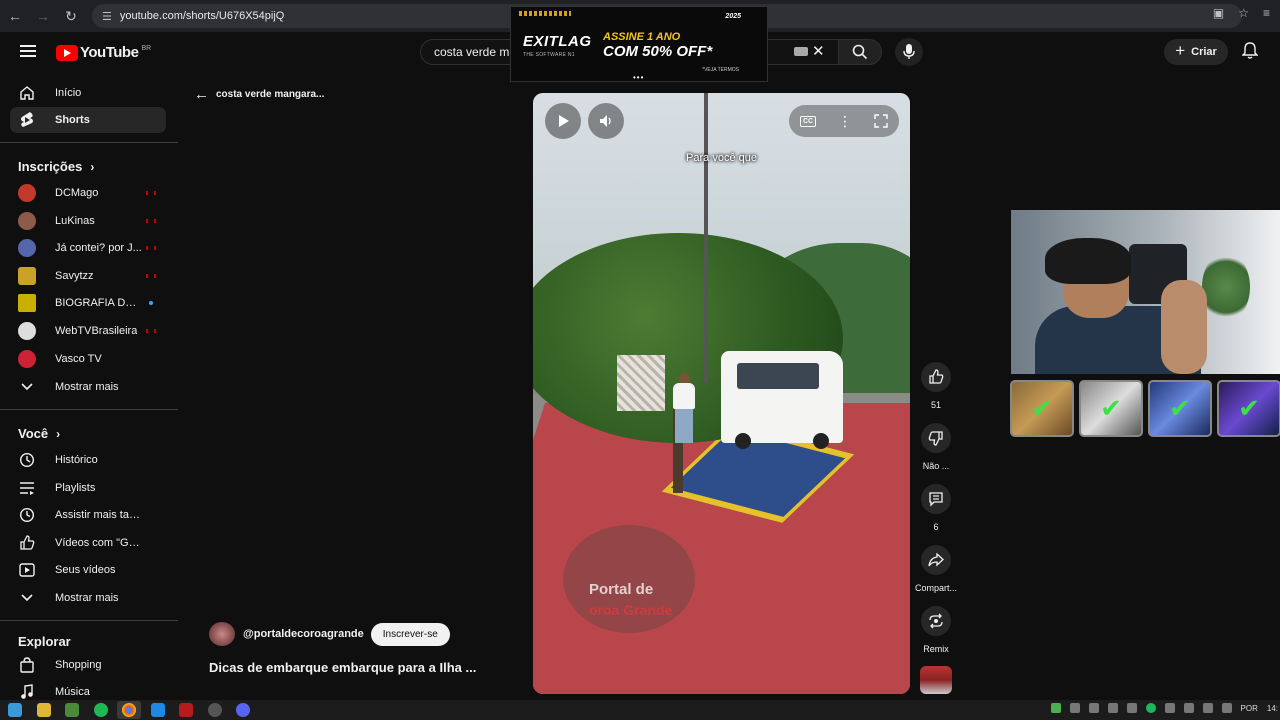 The width and height of the screenshot is (1280, 720). I want to click on video-scene-van, so click(782, 400).